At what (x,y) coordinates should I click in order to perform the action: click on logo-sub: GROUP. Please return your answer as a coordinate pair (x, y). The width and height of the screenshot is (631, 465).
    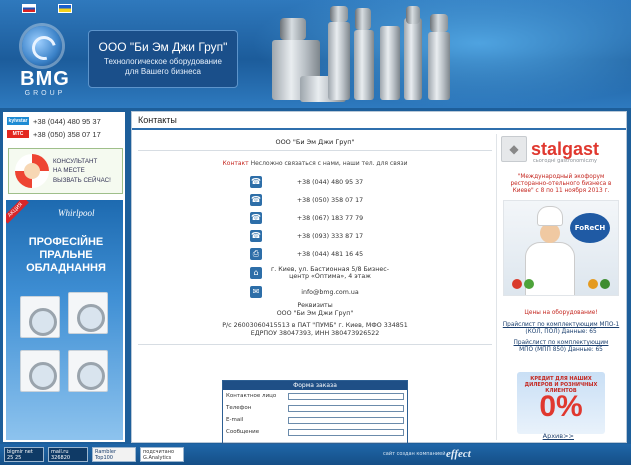
    Looking at the image, I should click on (45, 93).